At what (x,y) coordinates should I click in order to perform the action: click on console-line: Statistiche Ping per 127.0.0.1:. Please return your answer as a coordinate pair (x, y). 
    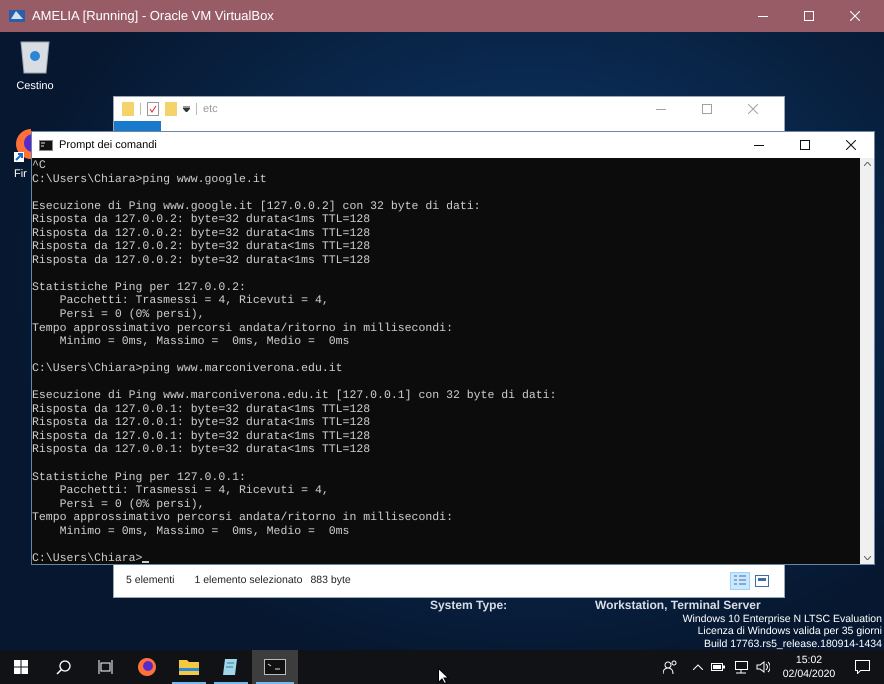
    Looking at the image, I should click on (139, 477).